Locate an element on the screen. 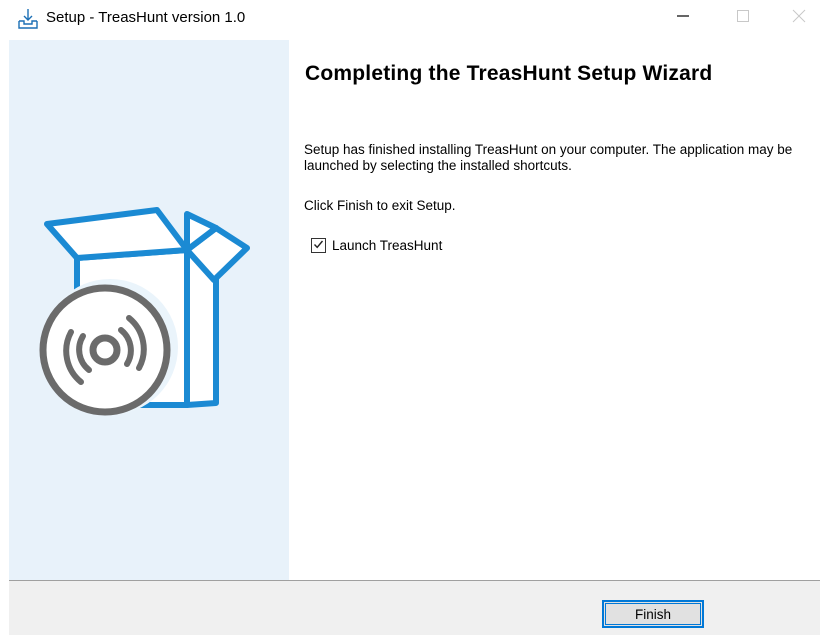  page-title: Completing the TreasHunt Setup Wizard is located at coordinates (509, 73).